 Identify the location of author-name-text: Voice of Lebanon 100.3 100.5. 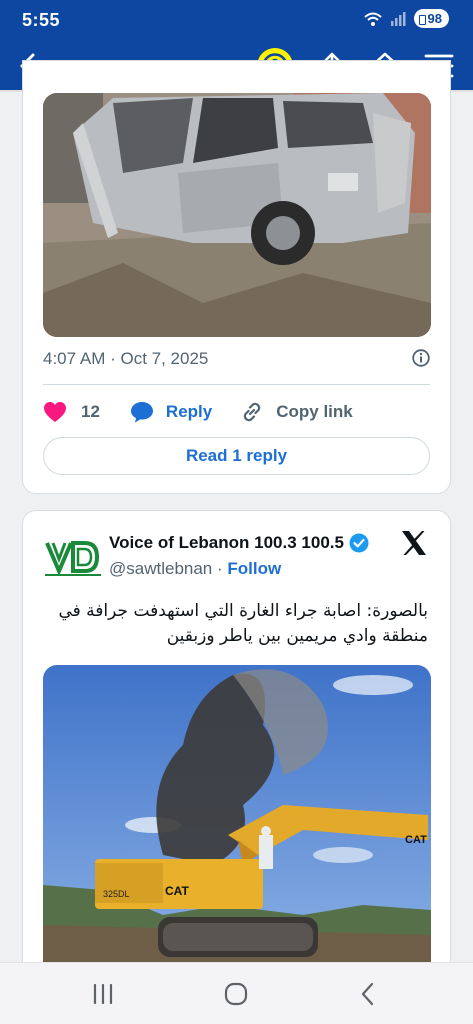
(226, 542).